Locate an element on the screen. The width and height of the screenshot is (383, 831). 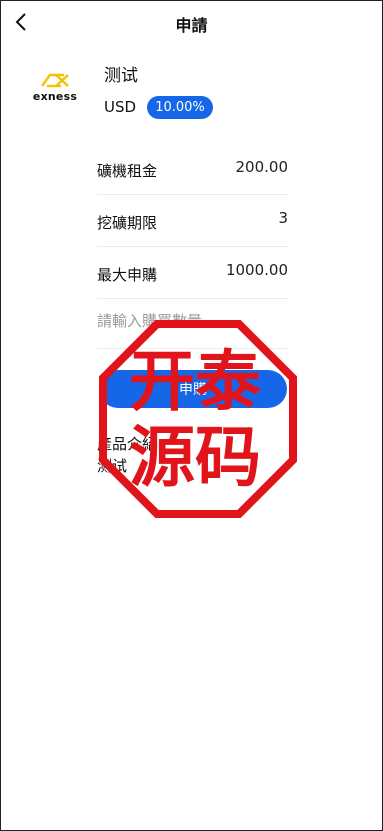
rate-badge: 10.00% is located at coordinates (180, 107).